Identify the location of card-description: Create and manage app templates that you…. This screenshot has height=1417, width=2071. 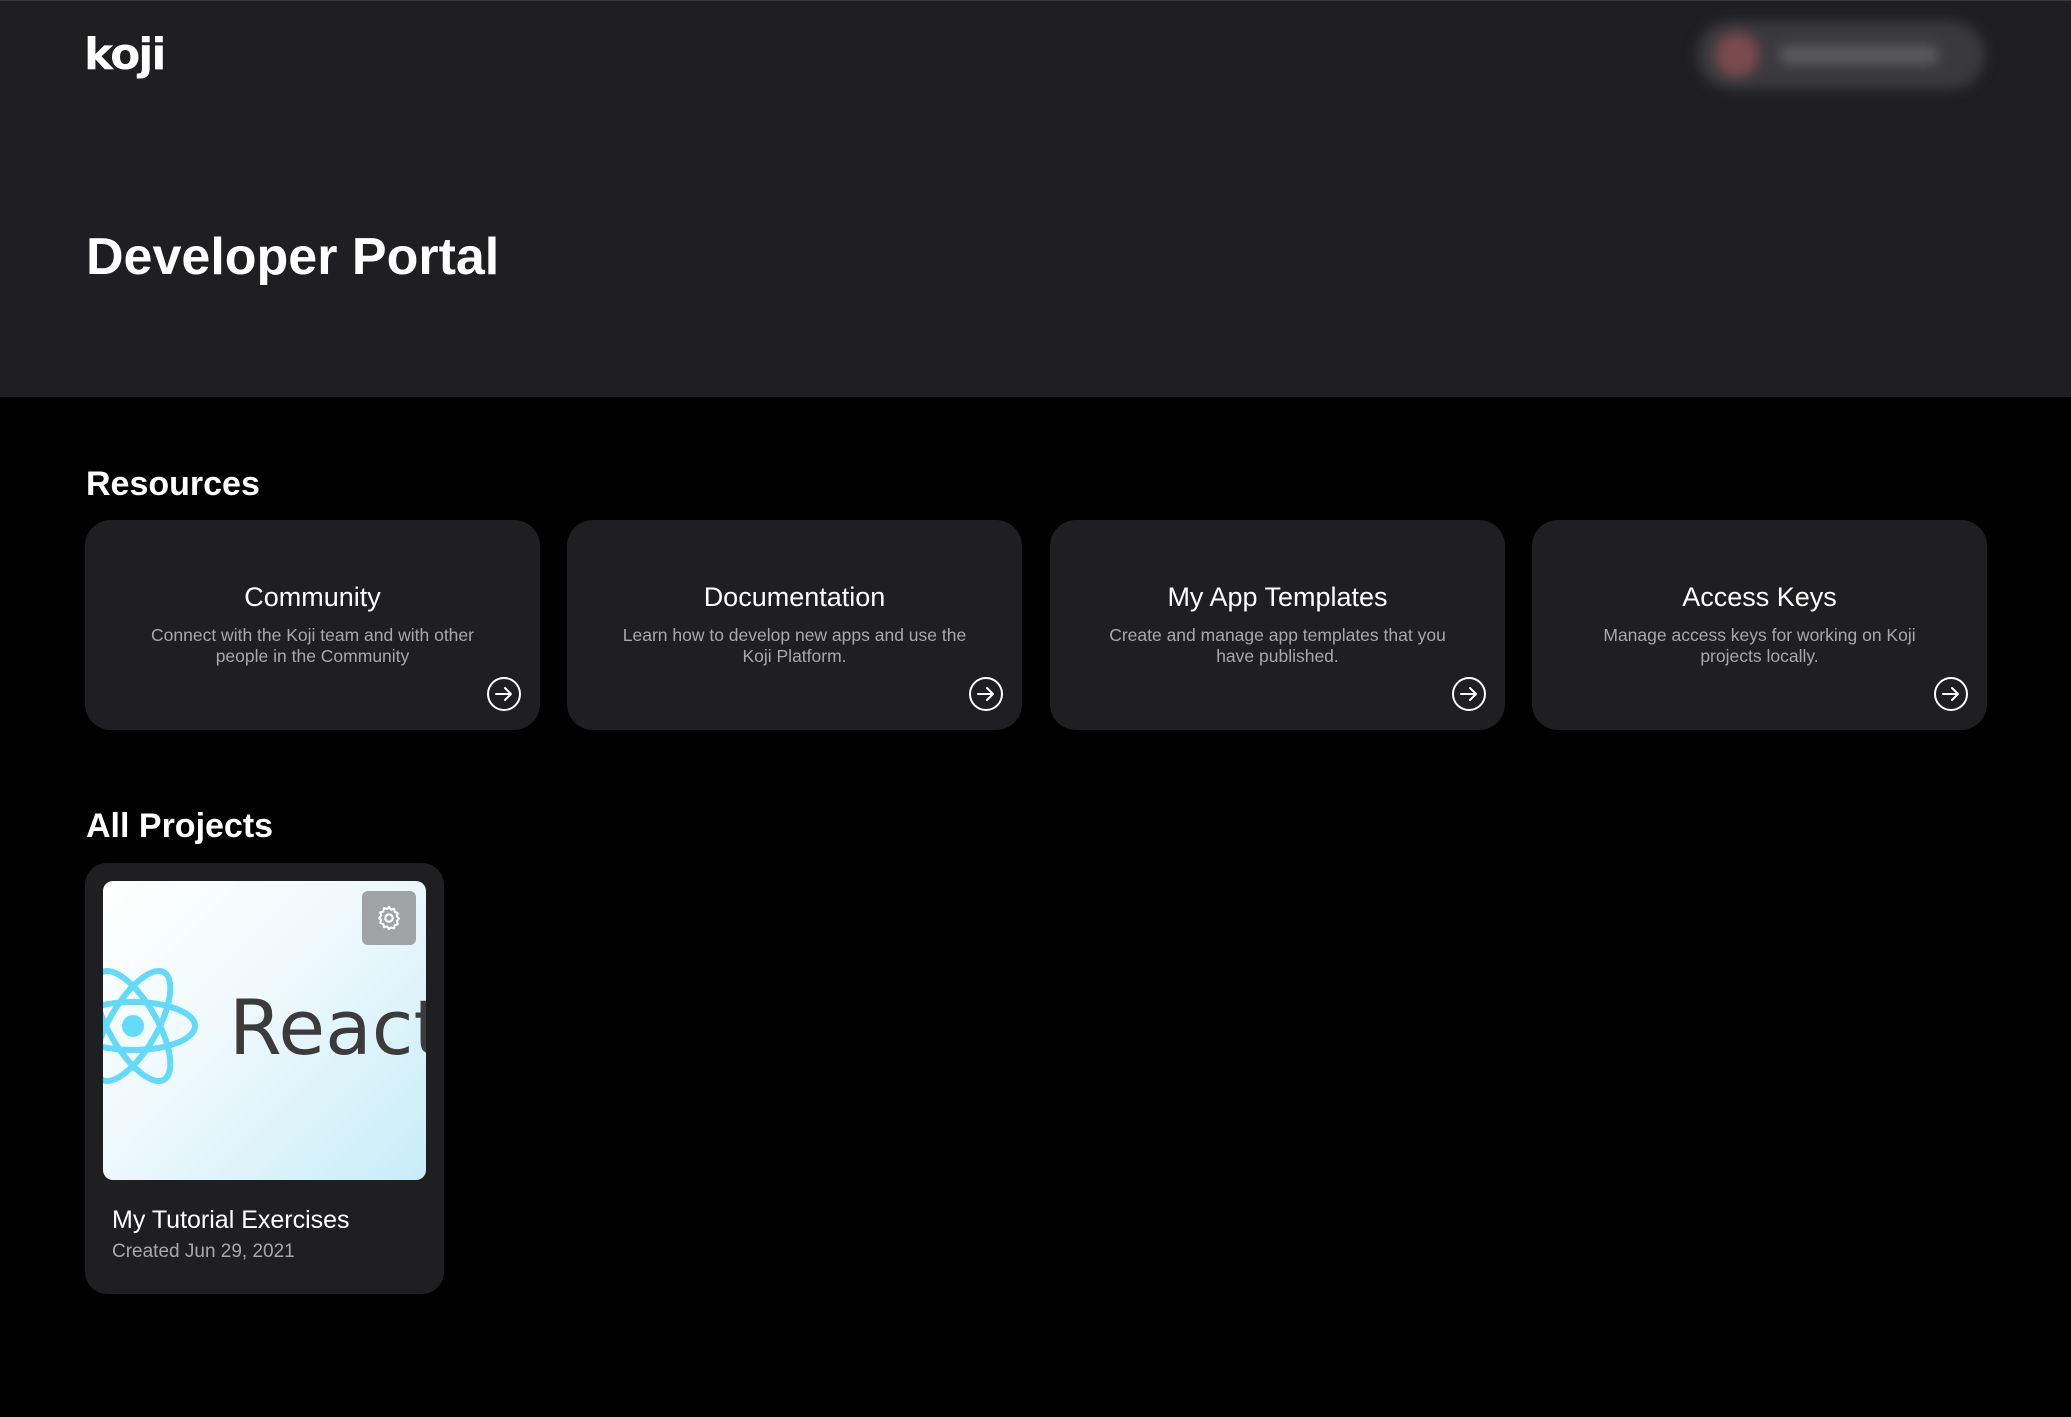
(1277, 645).